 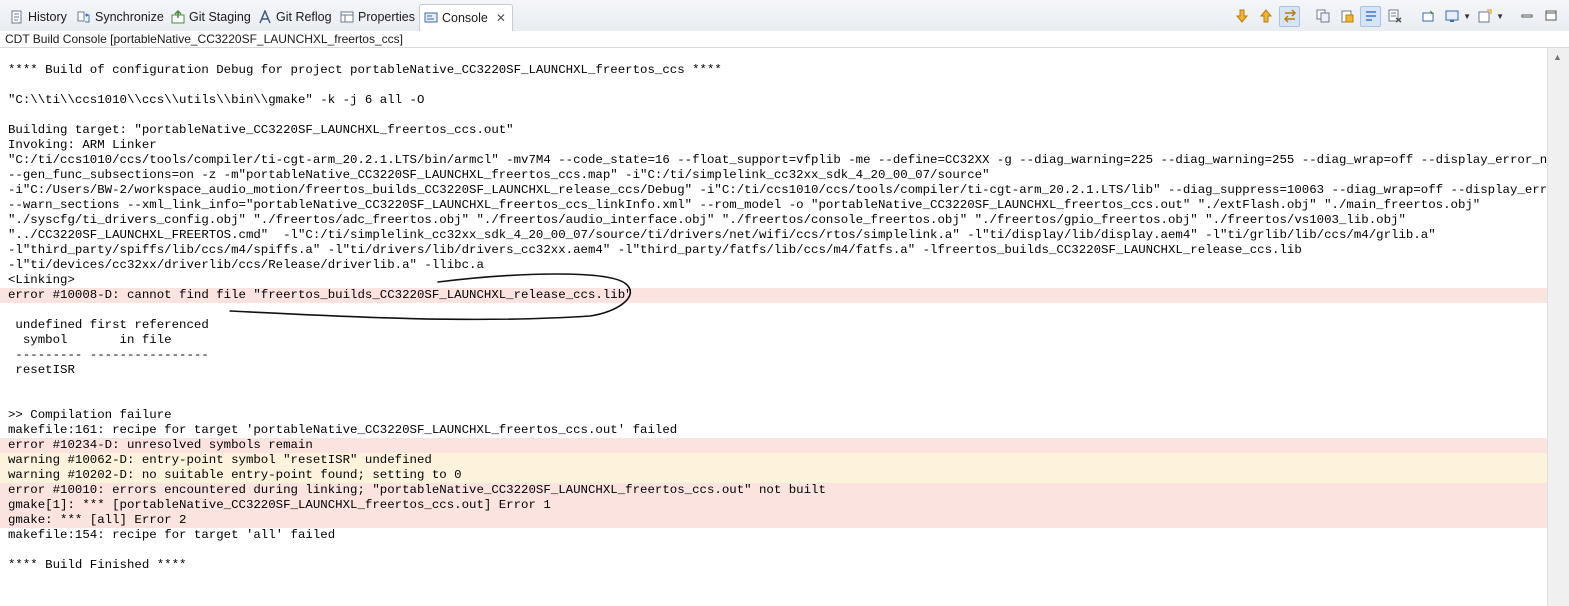 I want to click on tab-label: Synchronize, so click(x=129, y=17).